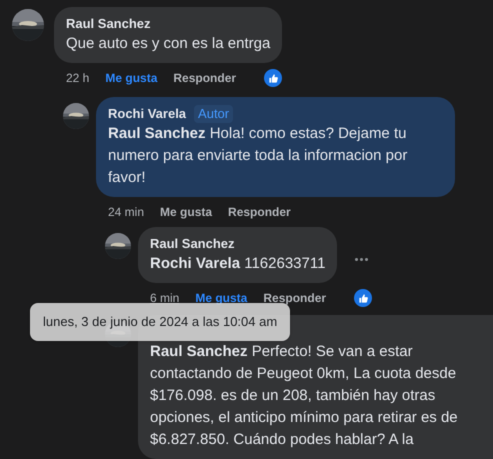 The image size is (493, 459). What do you see at coordinates (258, 156) in the screenshot?
I see `comment-text: Raul Sanchez Hola! como estas? Dejame tu numero para enviarte toda la informacion por favor!` at bounding box center [258, 156].